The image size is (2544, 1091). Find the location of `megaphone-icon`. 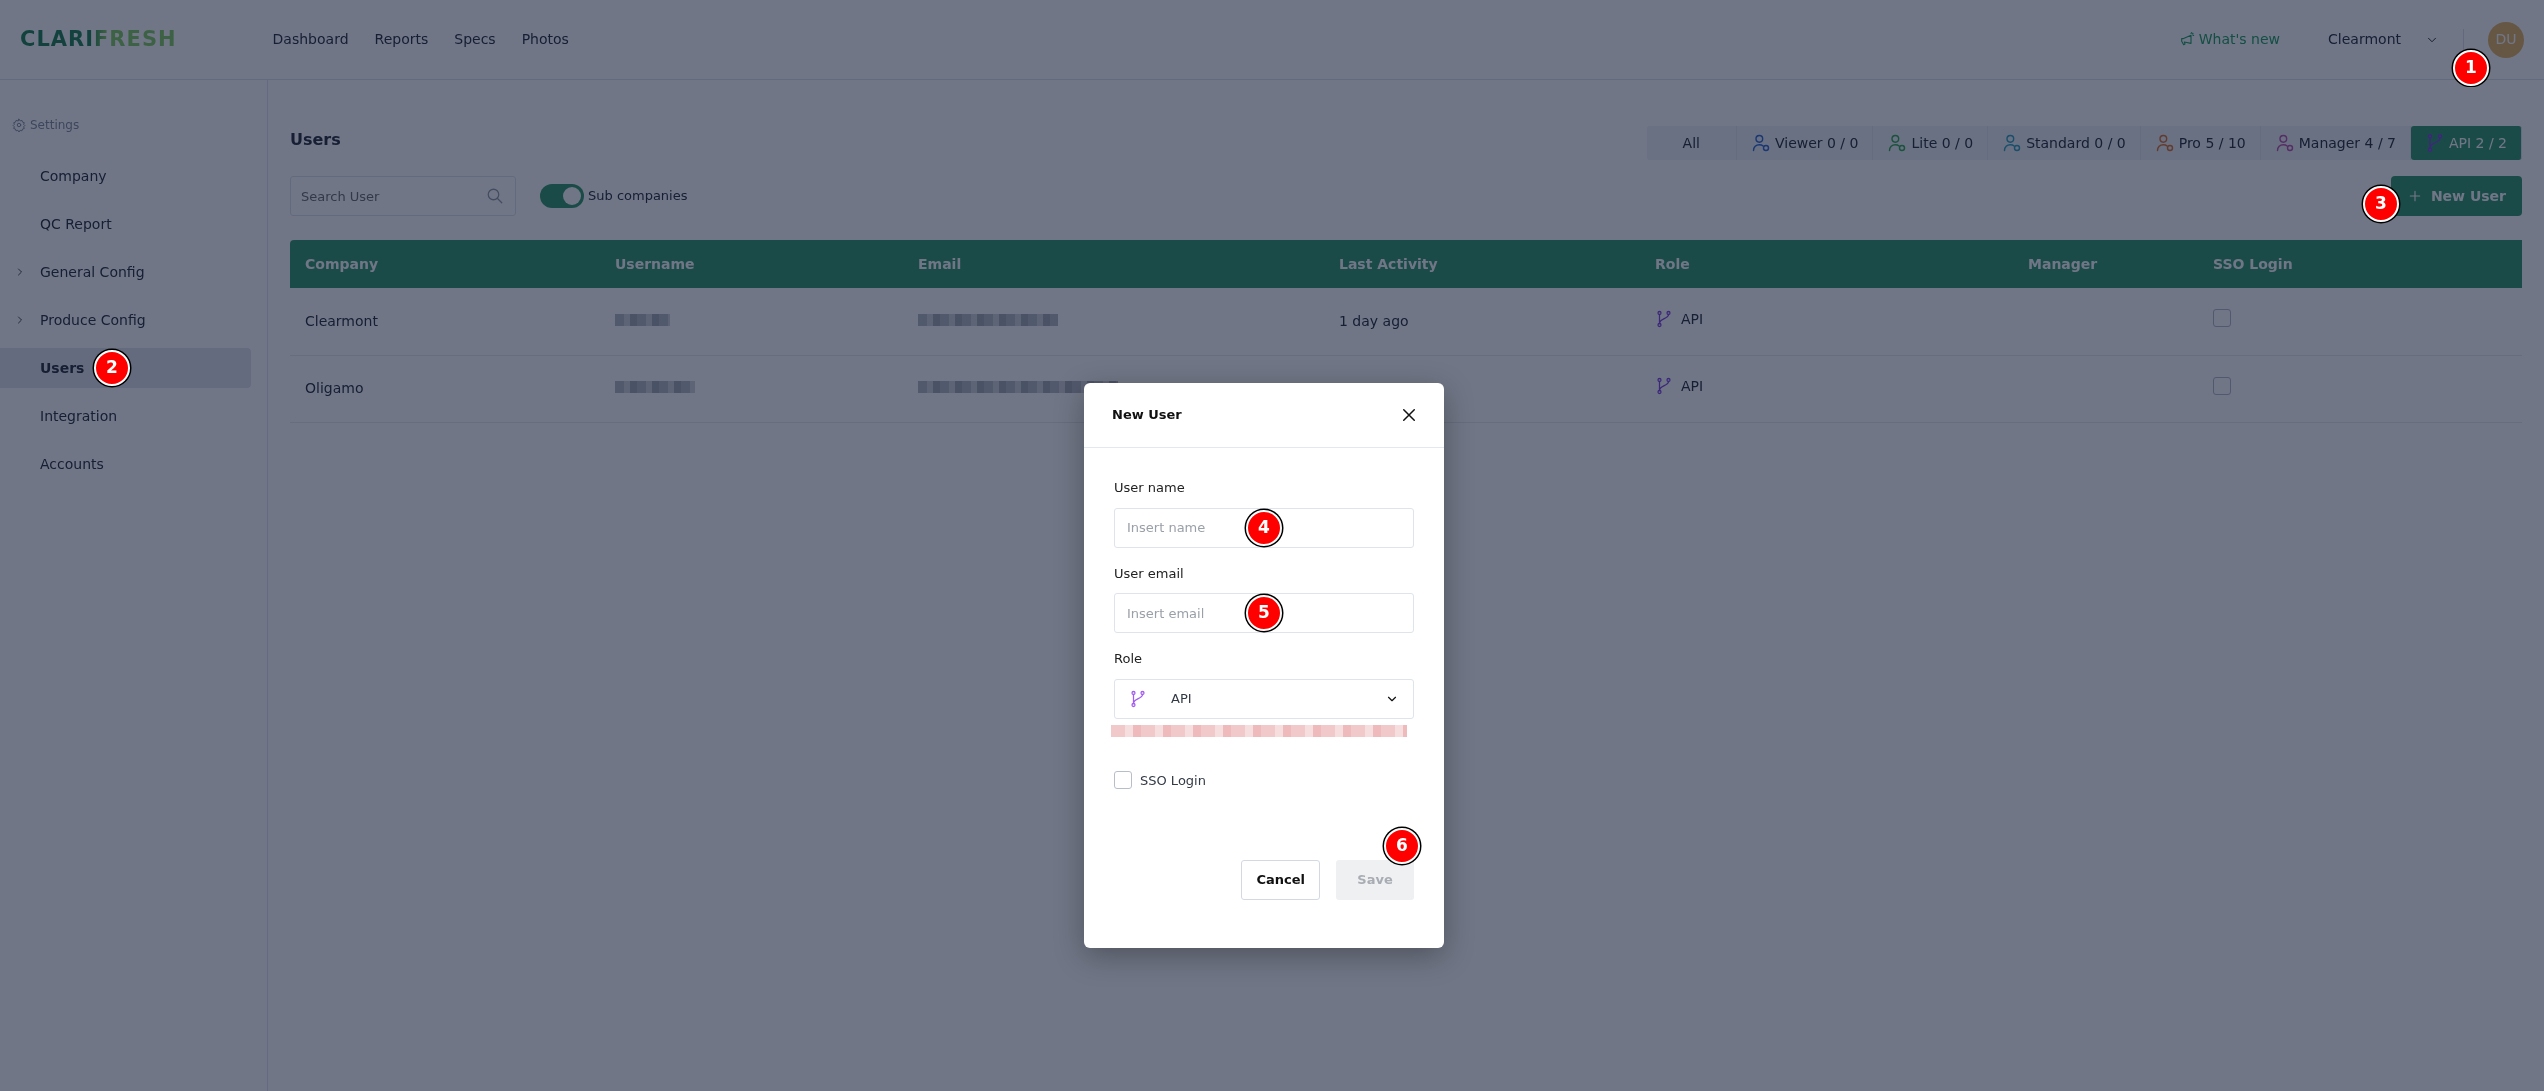

megaphone-icon is located at coordinates (2186, 39).